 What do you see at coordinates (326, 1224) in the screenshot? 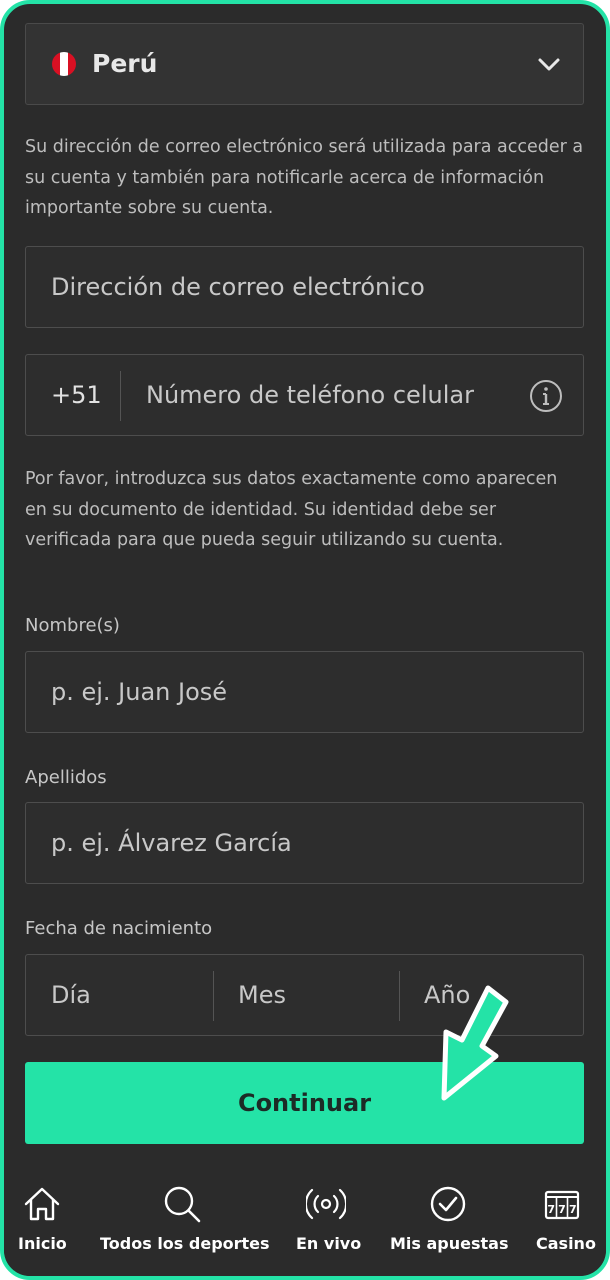
I see `nav-item-en-vivo: En vivo` at bounding box center [326, 1224].